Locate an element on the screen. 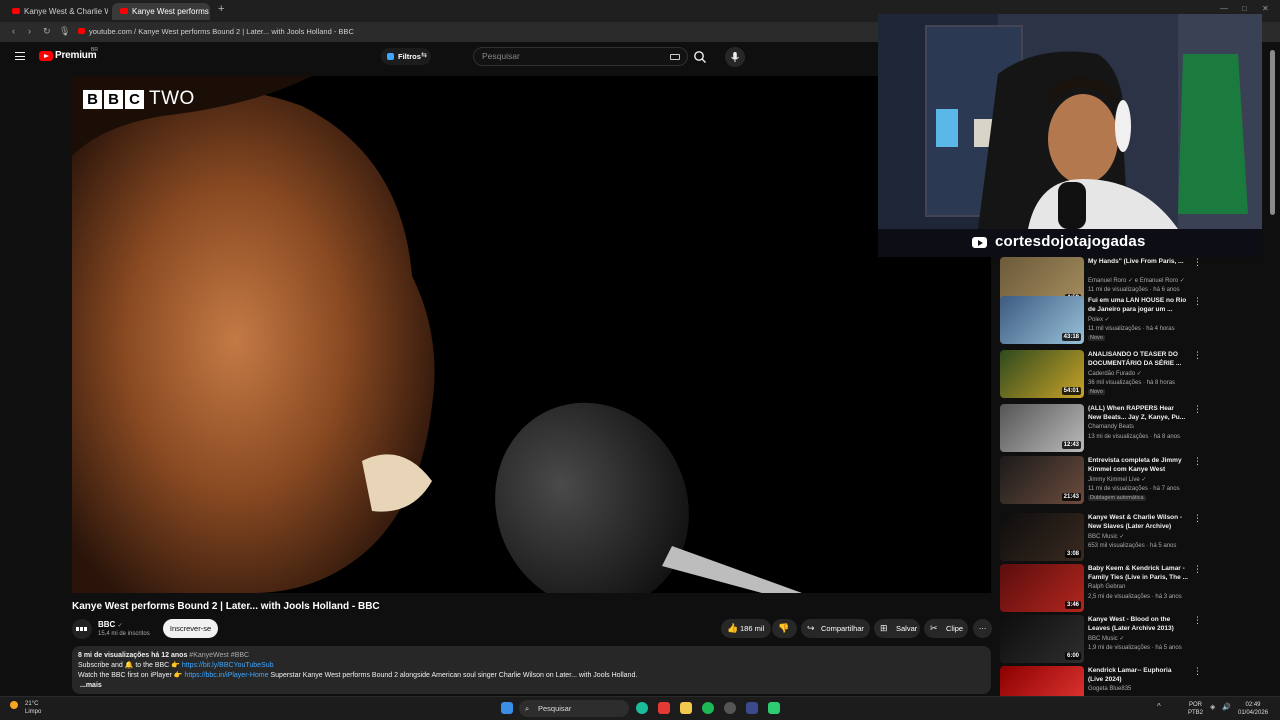 Image resolution: width=1280 pixels, height=720 pixels. mic-icon: 🎙 is located at coordinates (64, 31).